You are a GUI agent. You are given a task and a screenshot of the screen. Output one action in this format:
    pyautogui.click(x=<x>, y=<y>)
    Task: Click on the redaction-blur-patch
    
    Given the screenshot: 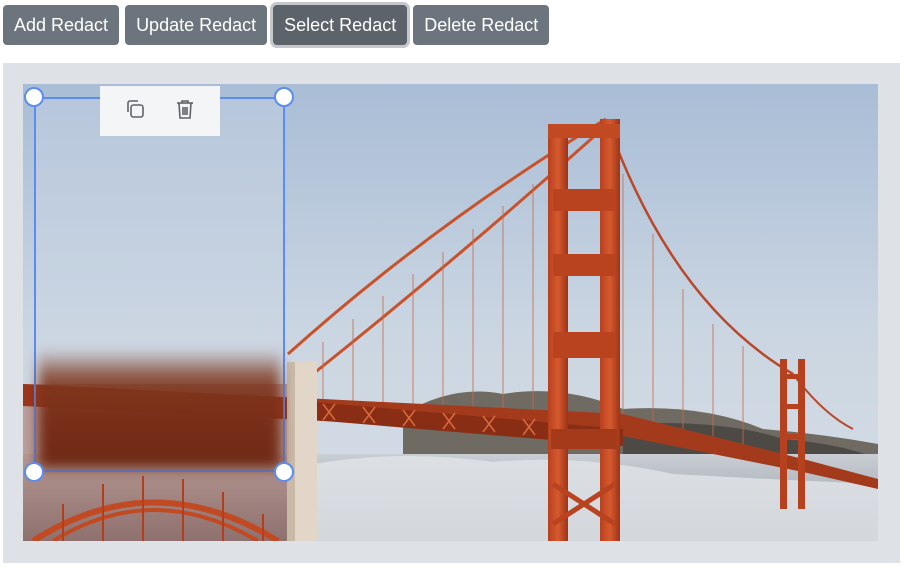 What is the action you would take?
    pyautogui.click(x=159, y=408)
    